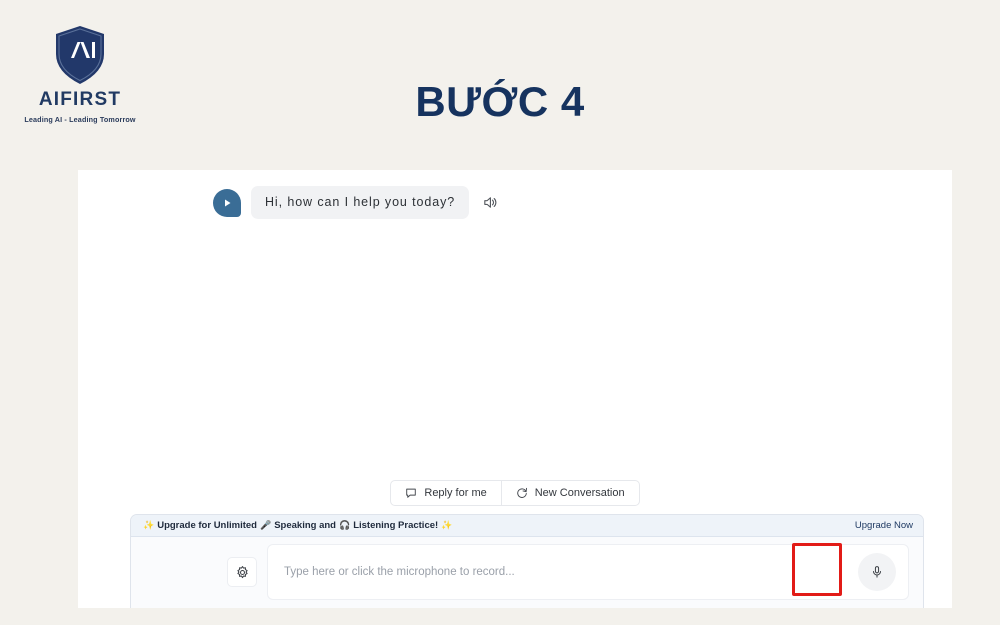 Image resolution: width=1000 pixels, height=625 pixels. I want to click on message-input, so click(588, 572).